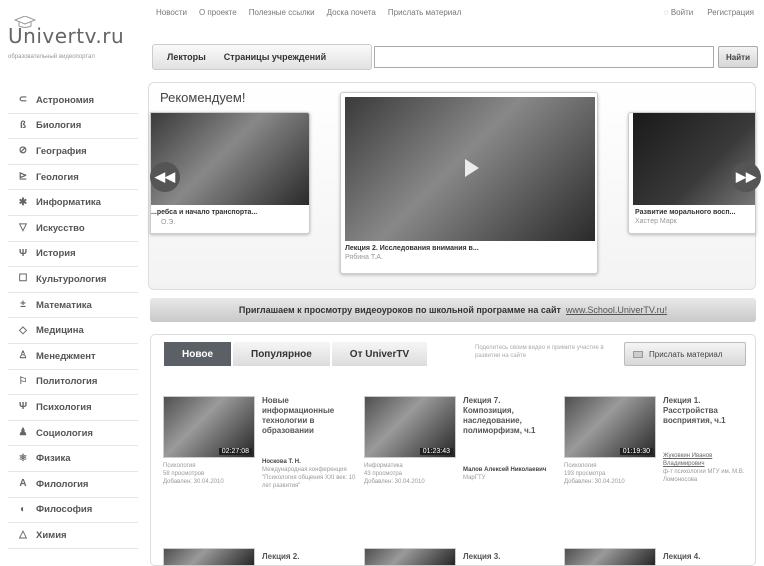  Describe the element at coordinates (64, 510) in the screenshot. I see `sidebar-item-label: Философия` at that location.